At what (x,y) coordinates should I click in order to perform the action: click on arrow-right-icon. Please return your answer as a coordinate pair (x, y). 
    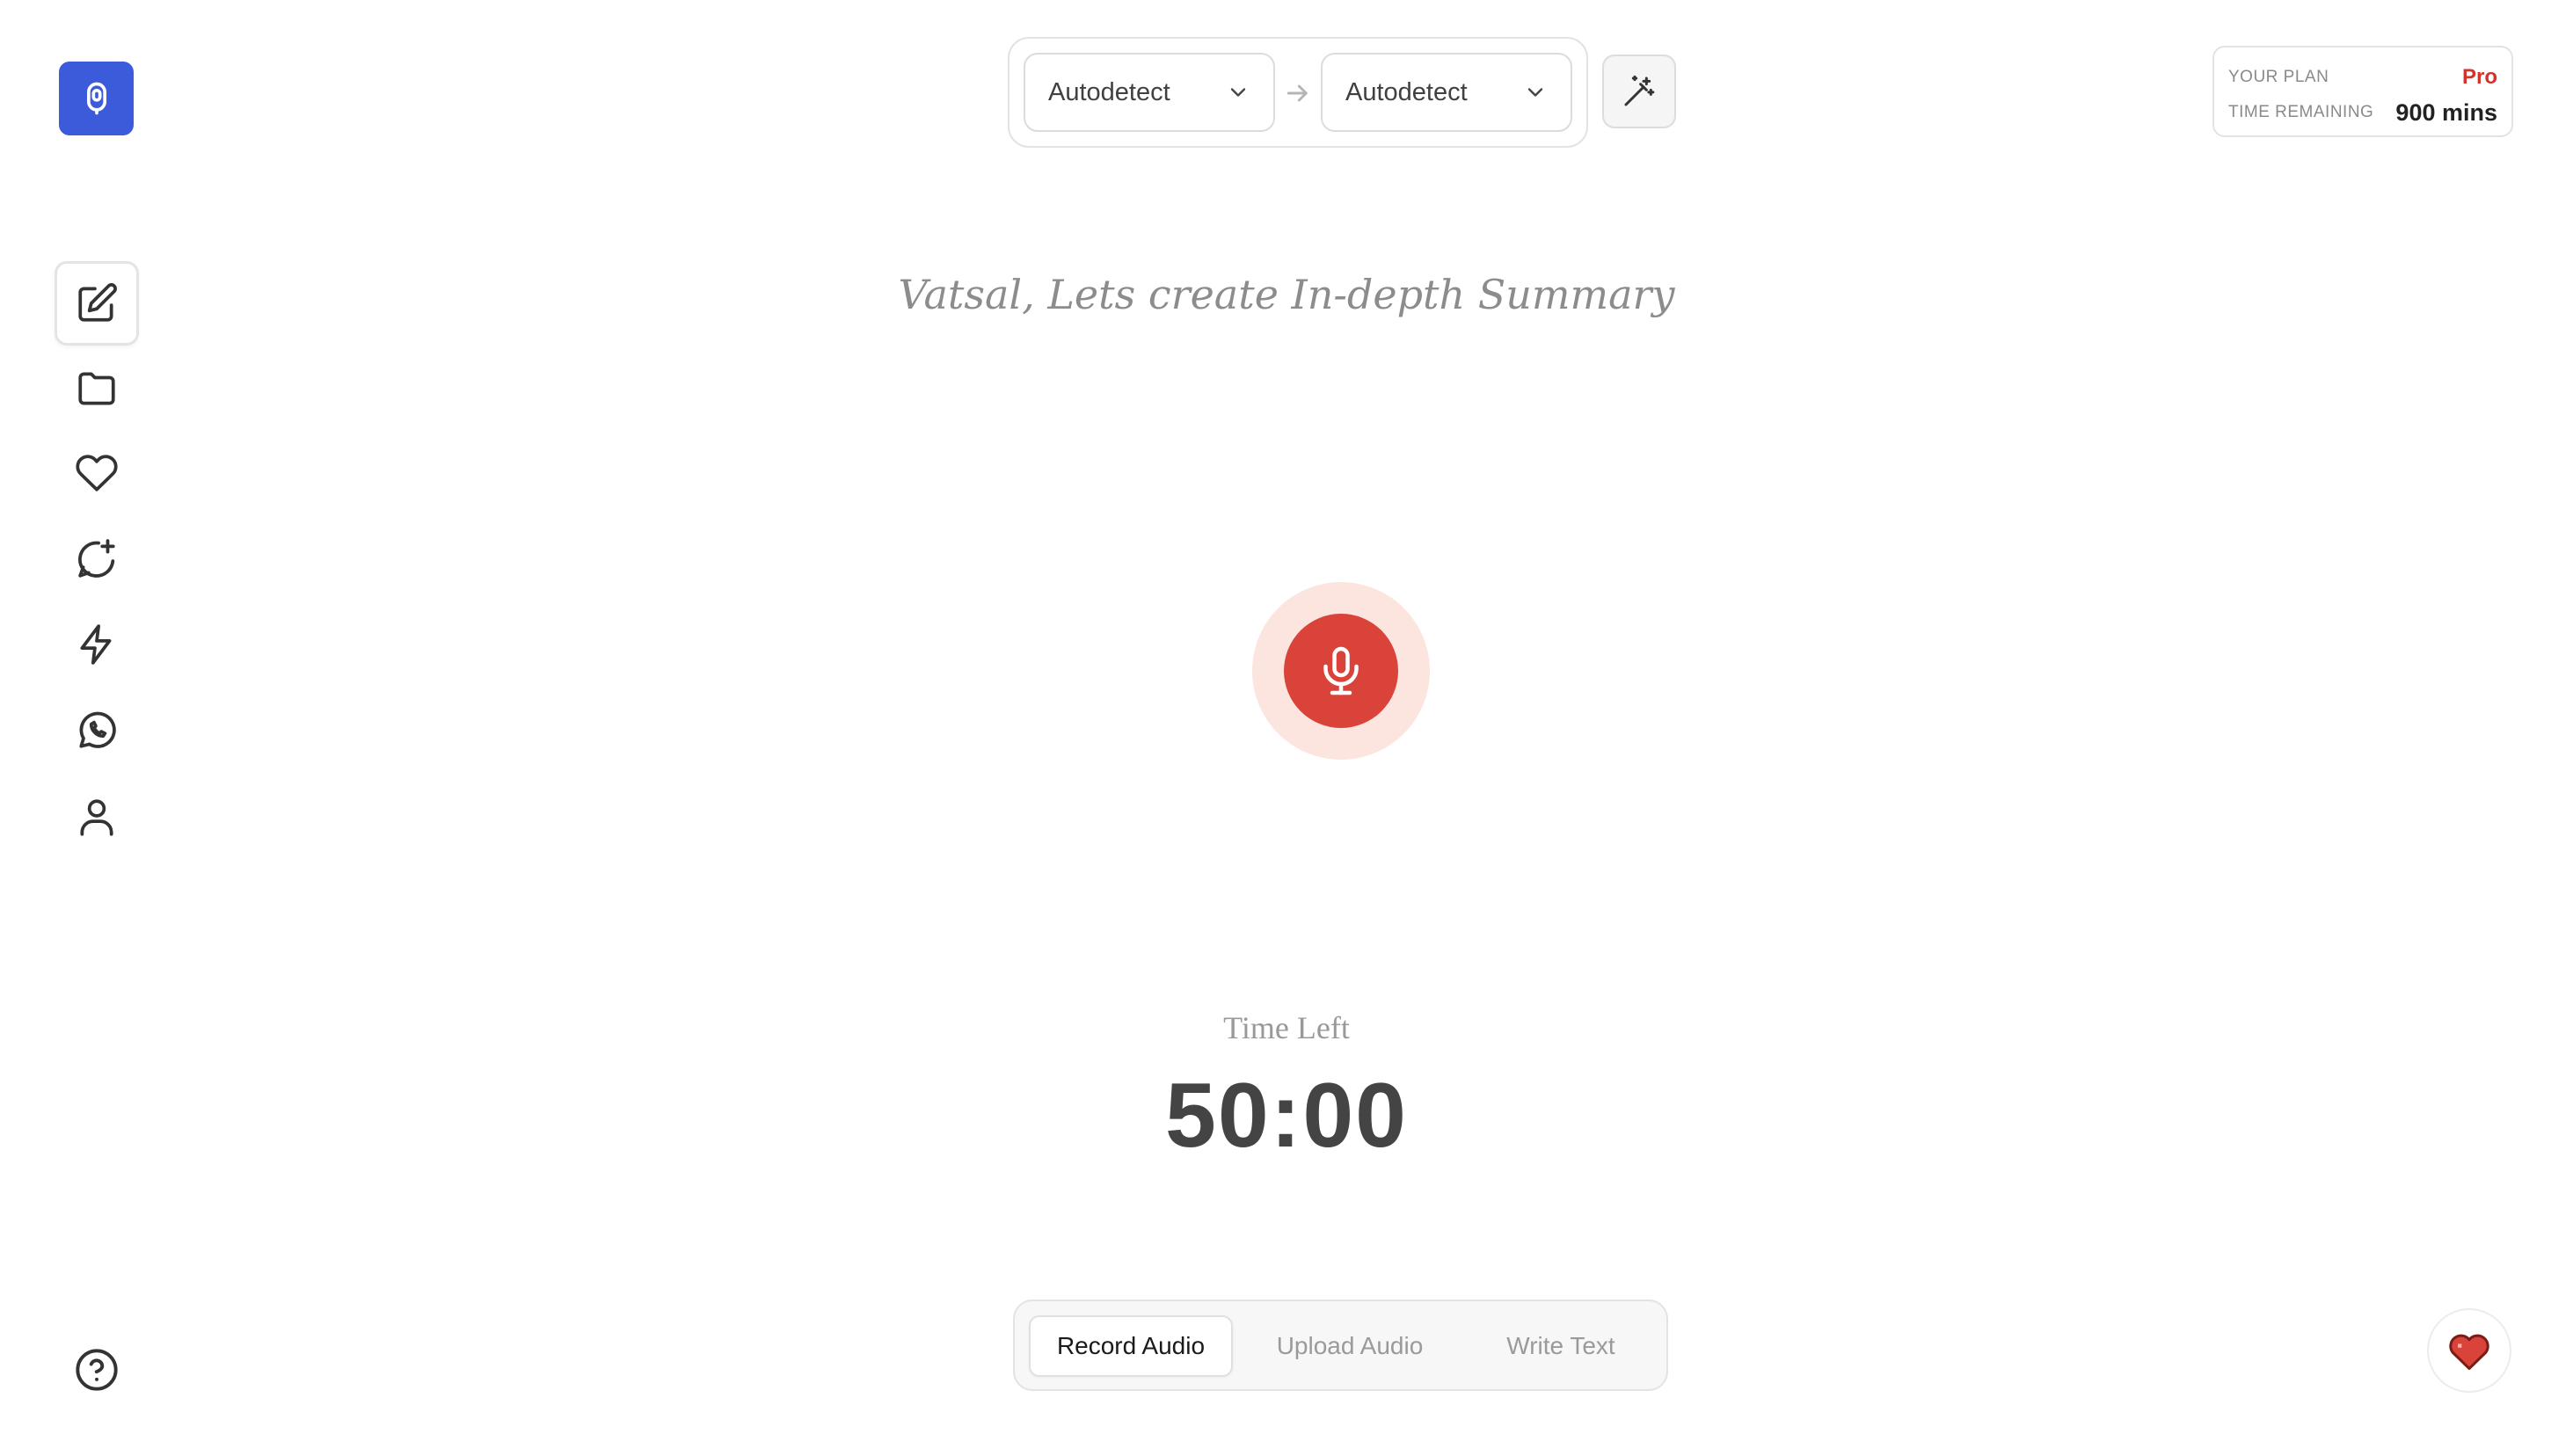
    Looking at the image, I should click on (1297, 93).